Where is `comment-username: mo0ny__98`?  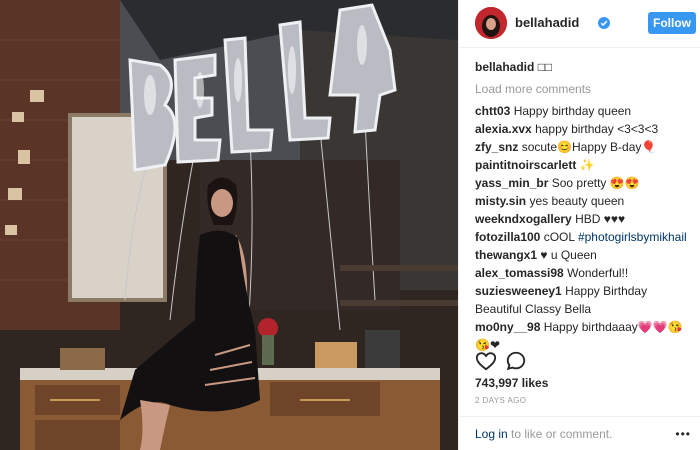 comment-username: mo0ny__98 is located at coordinates (507, 327).